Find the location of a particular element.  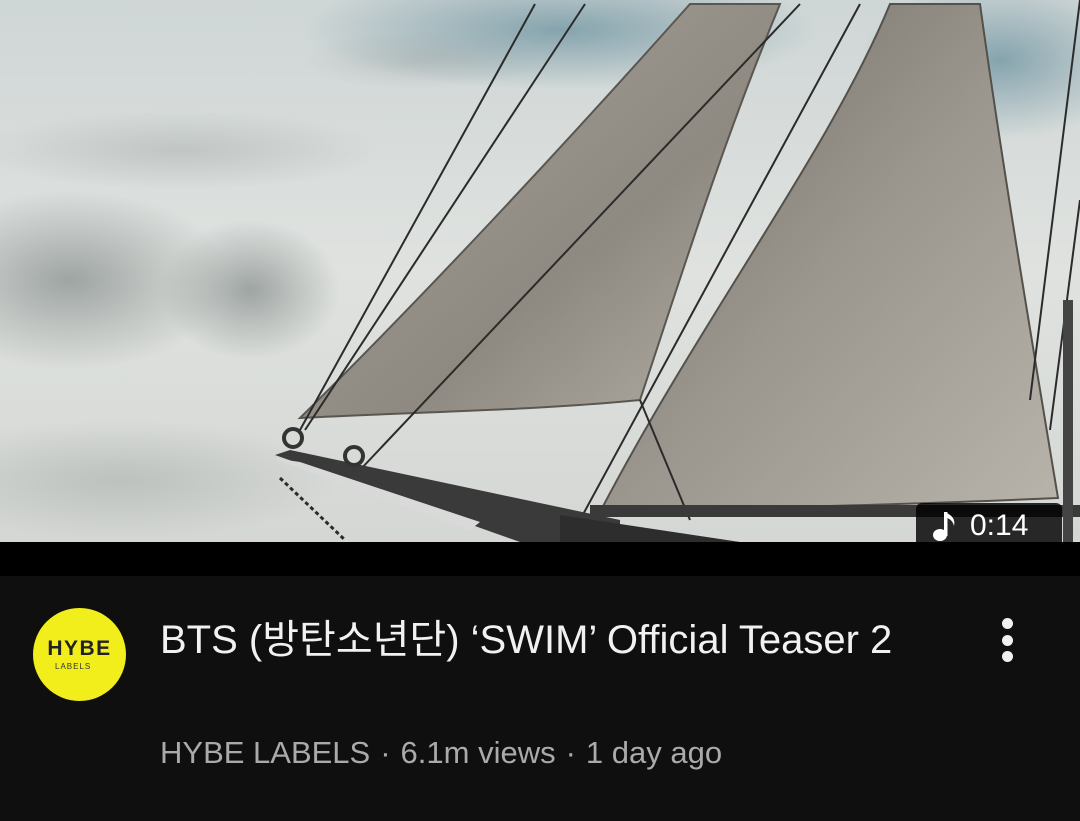

channel-name: HYBE LABELS is located at coordinates (265, 752).